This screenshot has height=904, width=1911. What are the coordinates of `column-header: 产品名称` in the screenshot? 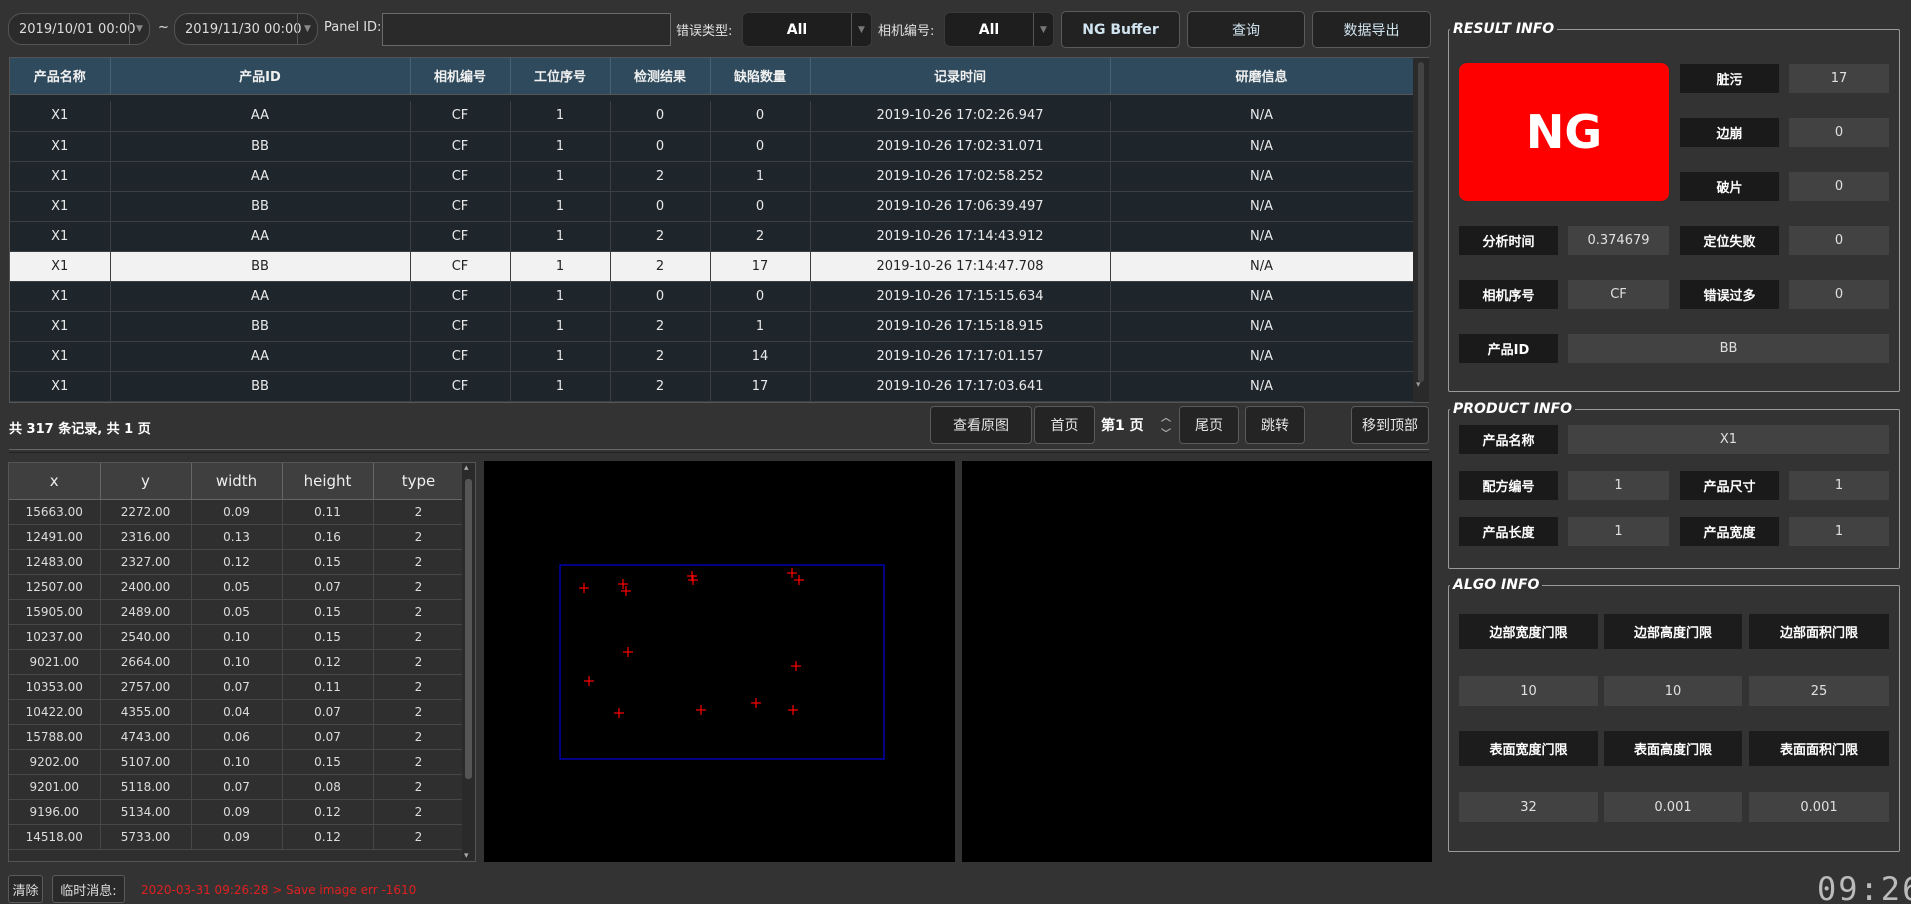 It's located at (60, 76).